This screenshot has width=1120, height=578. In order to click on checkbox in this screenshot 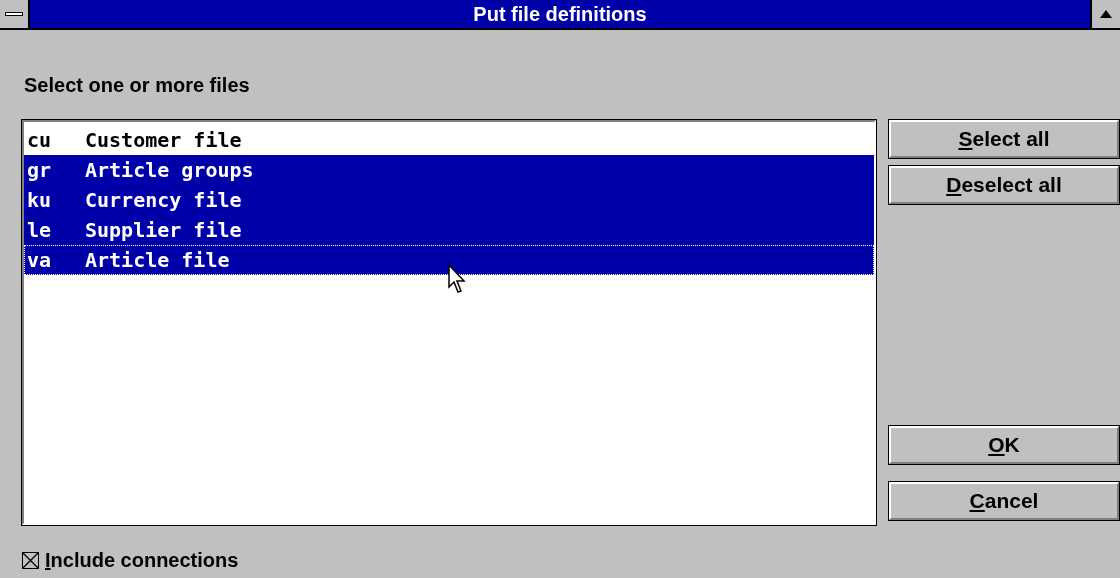, I will do `click(30, 560)`.